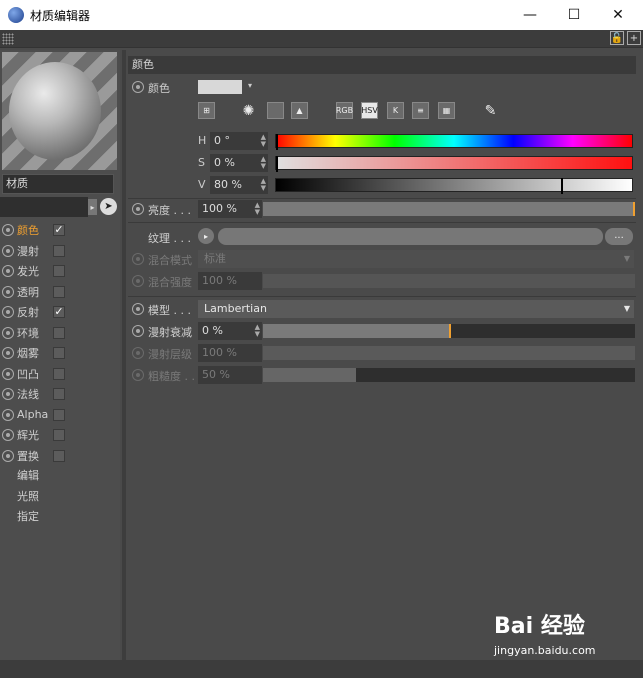 Image resolution: width=643 pixels, height=678 pixels. Describe the element at coordinates (59, 111) in the screenshot. I see `material-preview` at that location.